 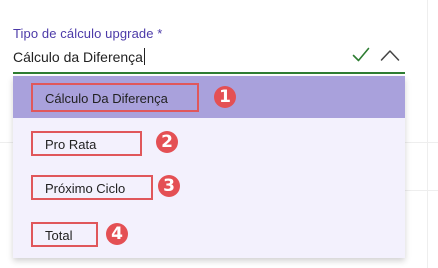 I want to click on dropdown-option-calculo-da-diferenca: Cálculo Da Diferença 1, so click(x=209, y=97).